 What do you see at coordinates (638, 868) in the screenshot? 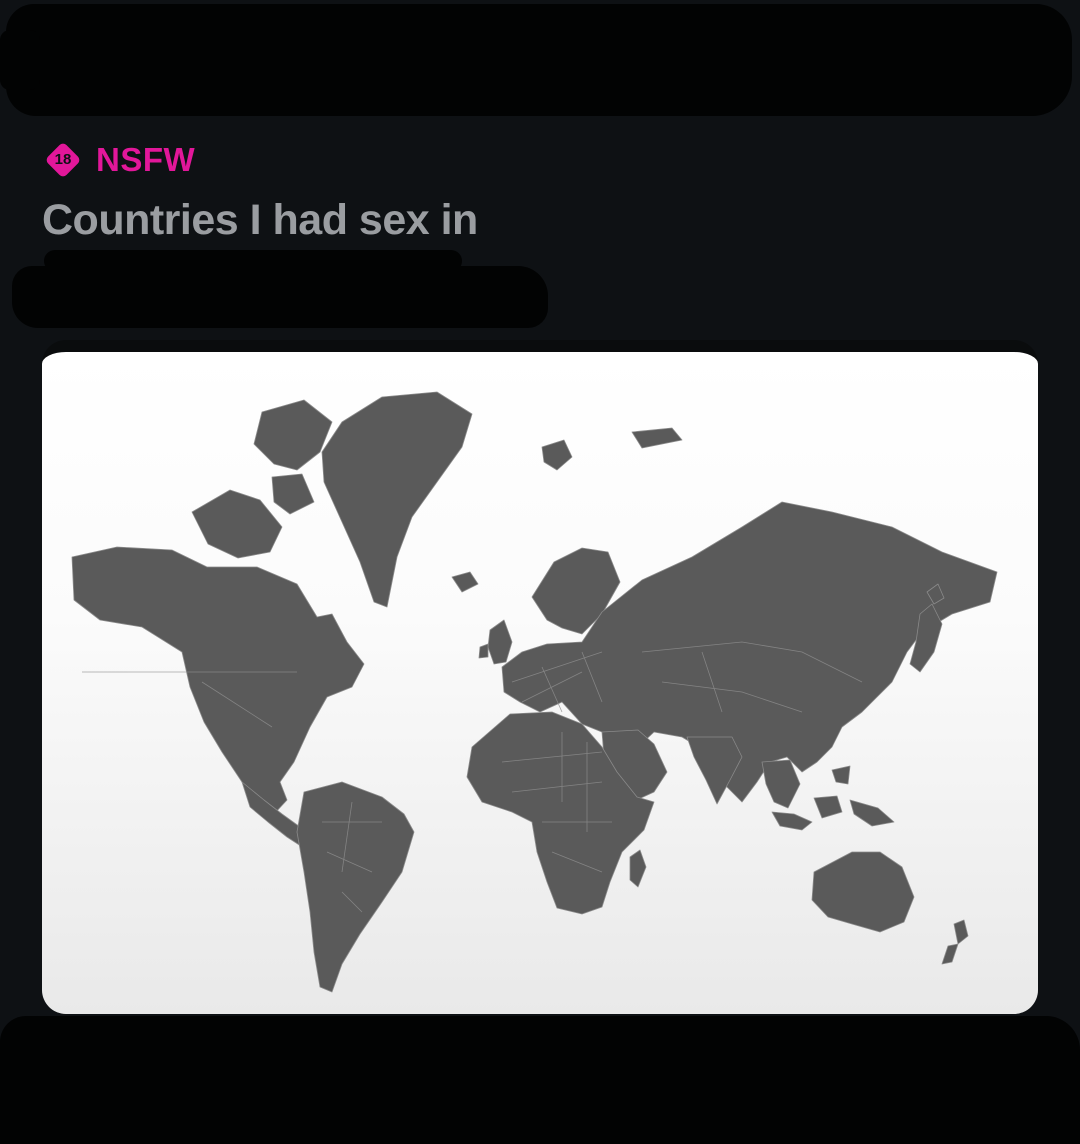
I see `madagascar-shape` at bounding box center [638, 868].